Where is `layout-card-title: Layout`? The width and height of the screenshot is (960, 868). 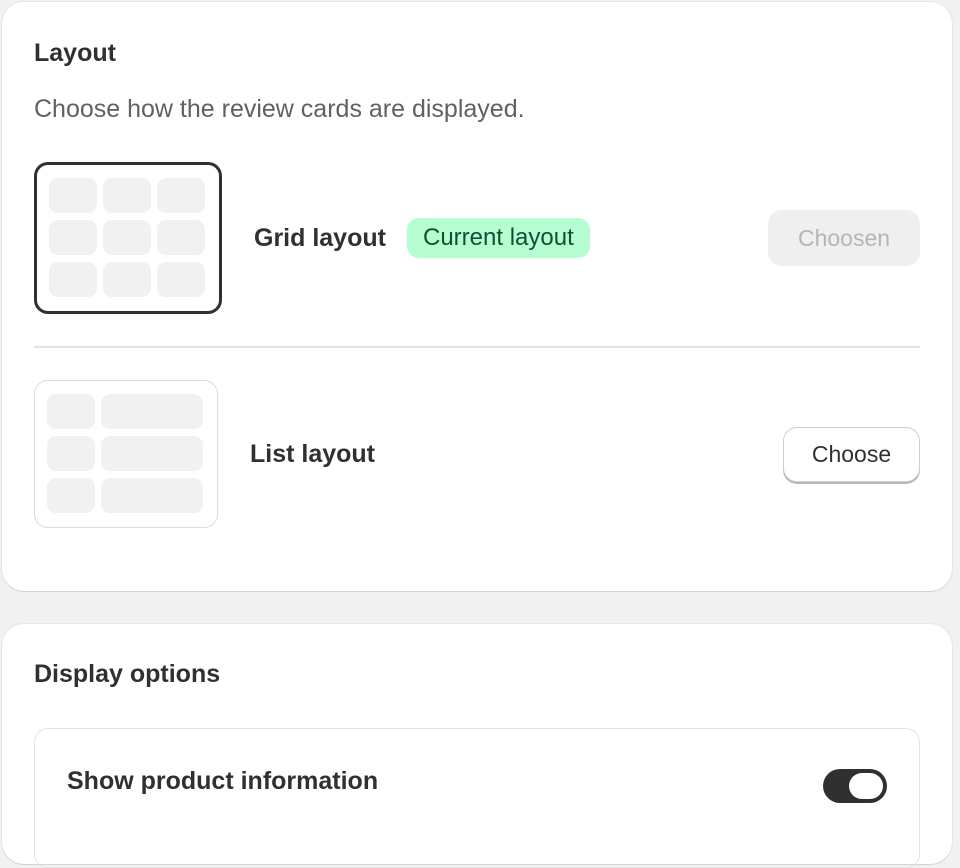
layout-card-title: Layout is located at coordinates (75, 53).